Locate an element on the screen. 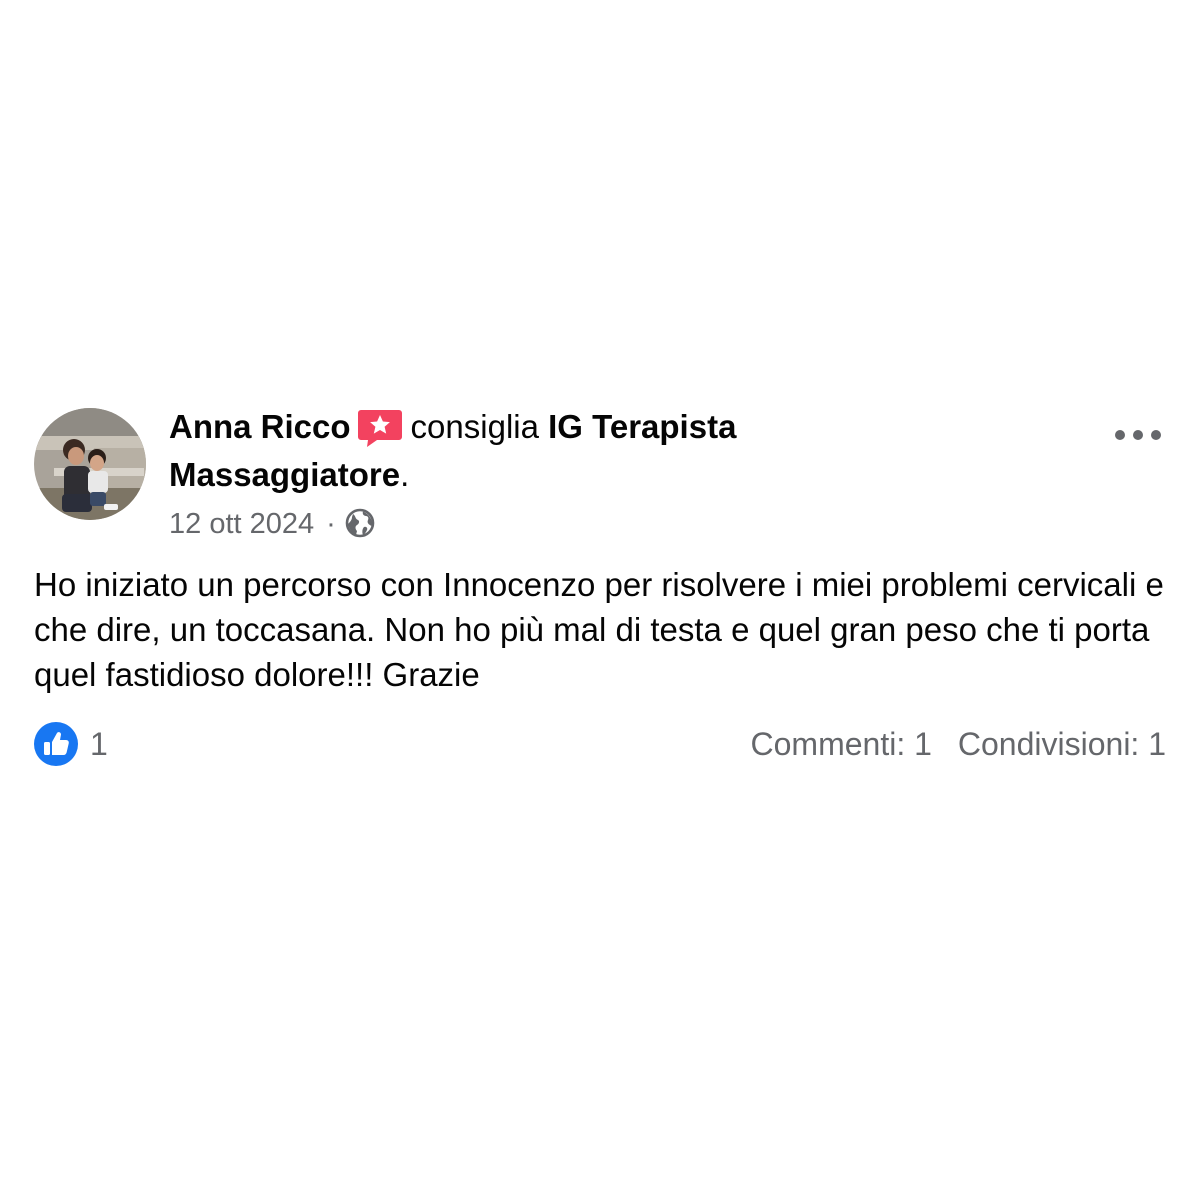 This screenshot has width=1200, height=1200. header-period: . is located at coordinates (405, 474).